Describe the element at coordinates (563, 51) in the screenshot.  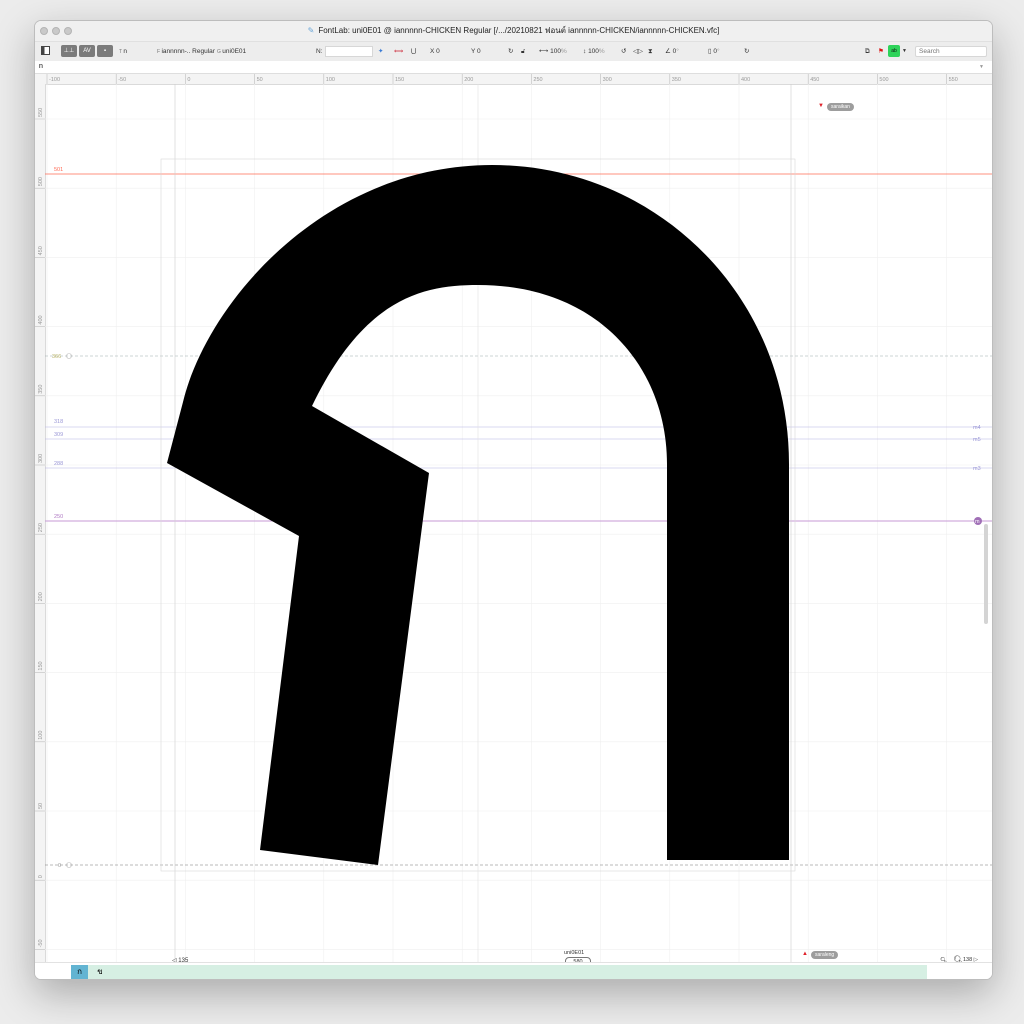
I see `width-scale-unit: %` at that location.